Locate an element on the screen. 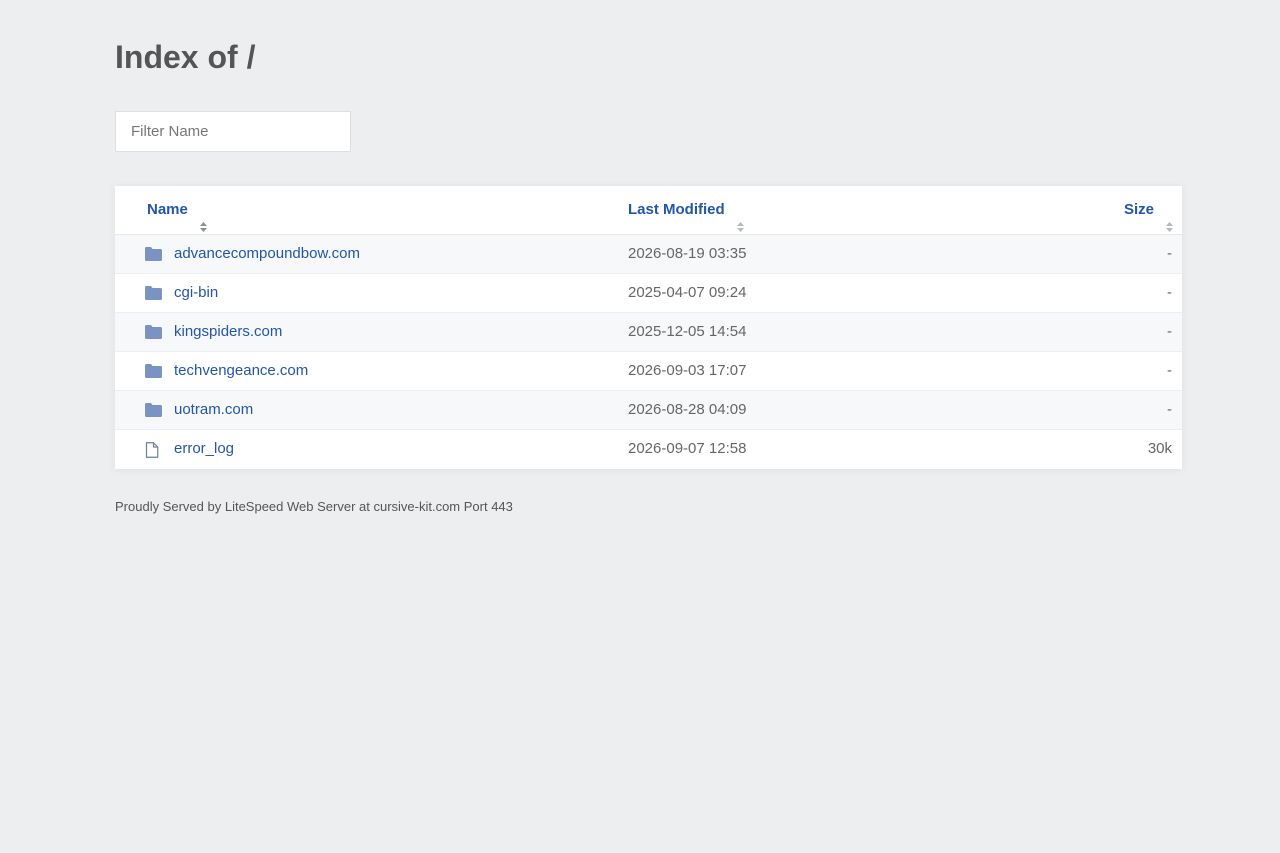 This screenshot has width=1280, height=853. last-modified-value: 2026-08-28 04:09 is located at coordinates (687, 409).